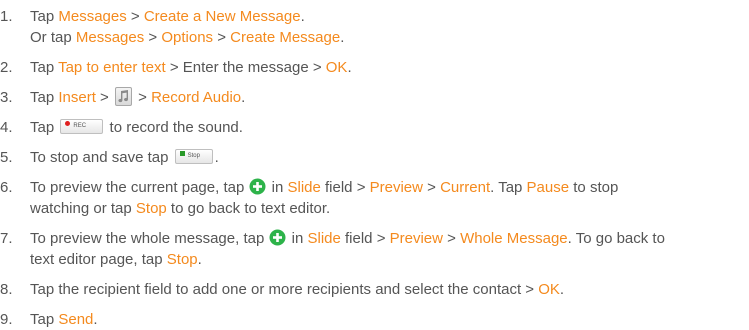 This screenshot has width=749, height=330. What do you see at coordinates (389, 16) in the screenshot?
I see `step-text: Tap Messages > Create a New Message.` at bounding box center [389, 16].